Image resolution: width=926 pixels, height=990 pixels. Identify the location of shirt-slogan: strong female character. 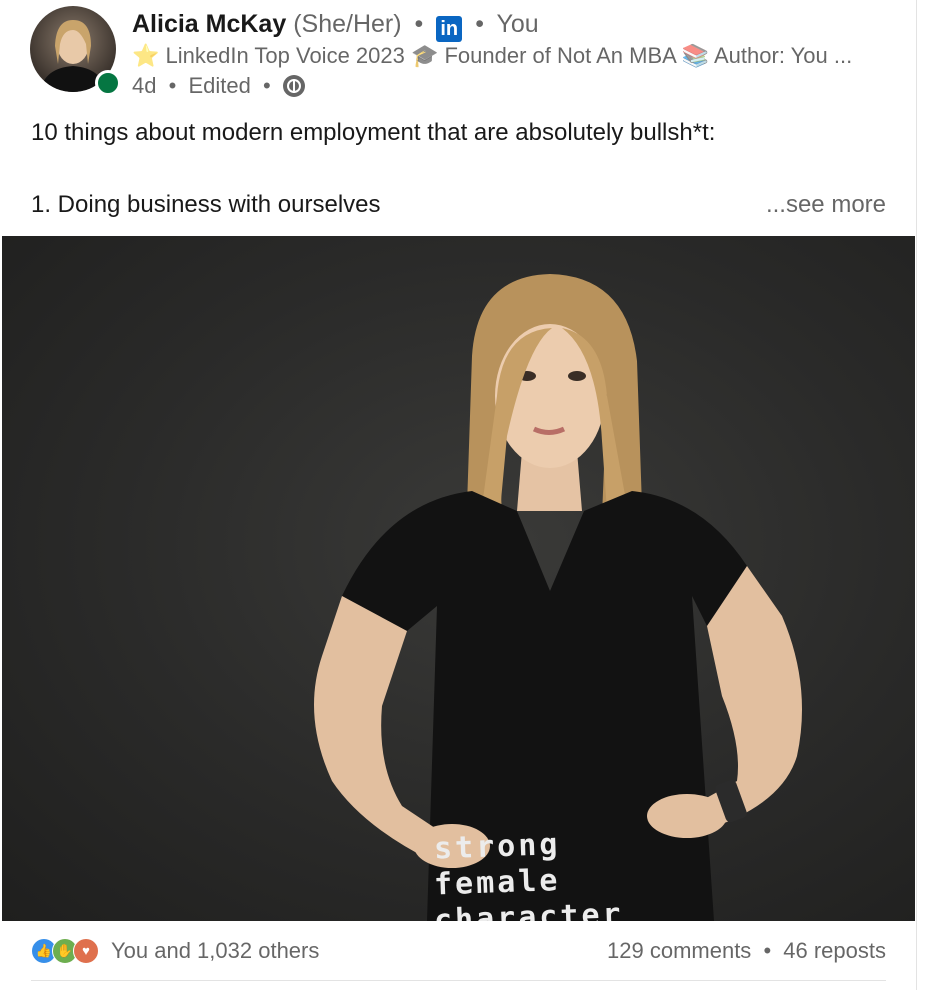
(533, 874).